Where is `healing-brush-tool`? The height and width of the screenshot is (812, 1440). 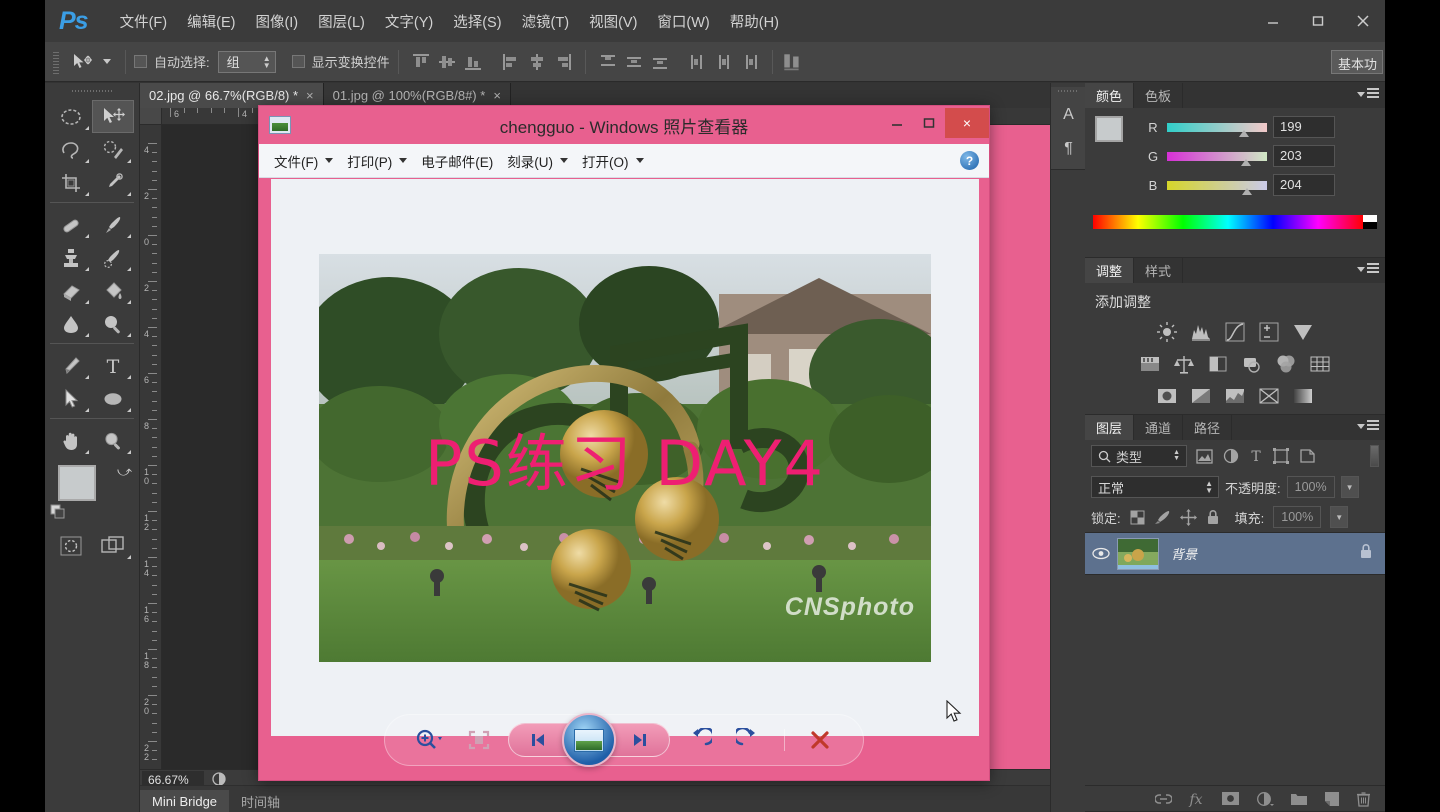
healing-brush-tool is located at coordinates (71, 224).